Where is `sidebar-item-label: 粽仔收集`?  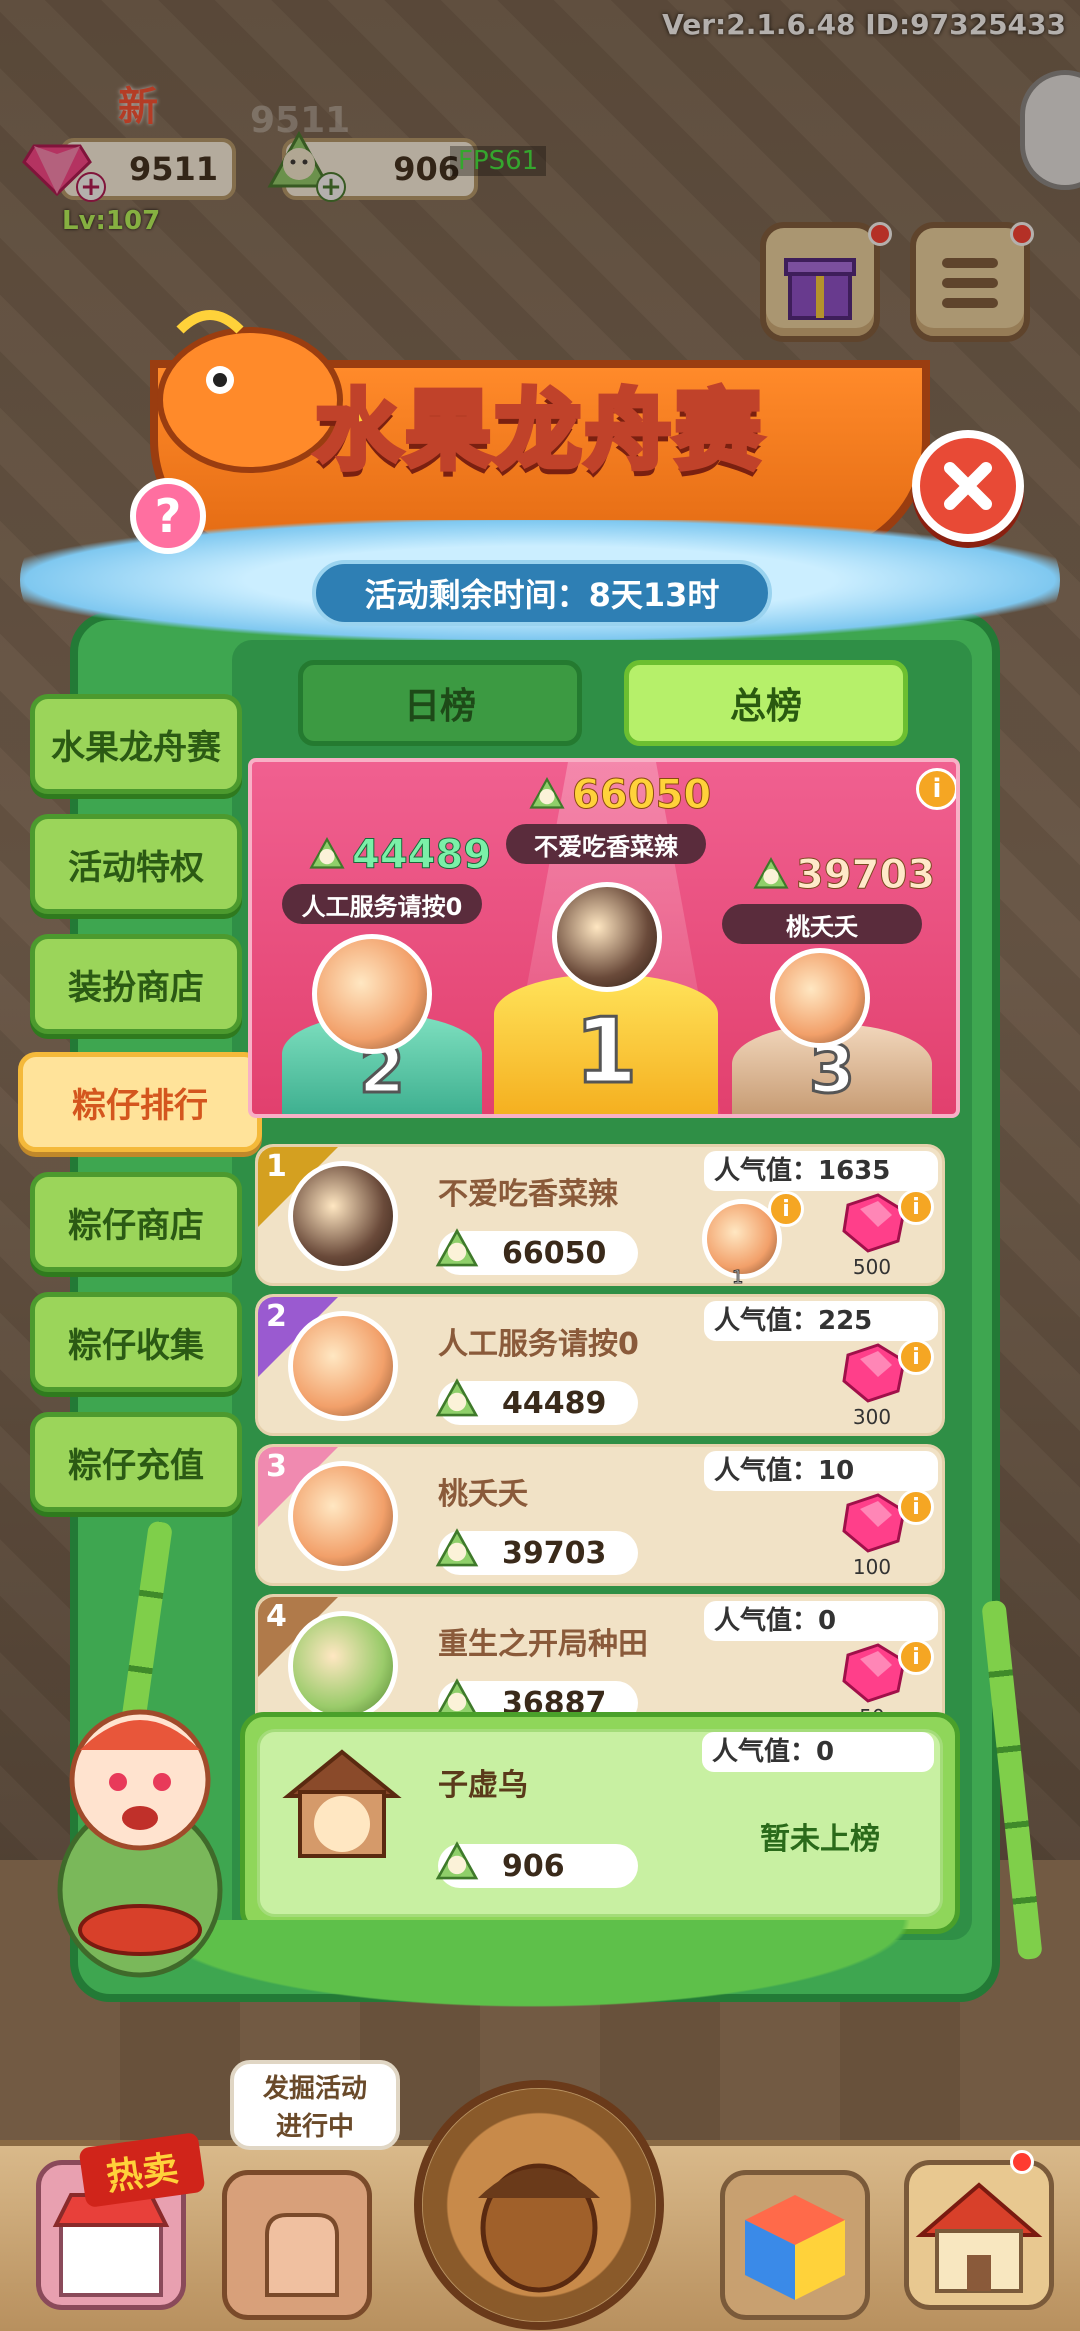 sidebar-item-label: 粽仔收集 is located at coordinates (136, 1345).